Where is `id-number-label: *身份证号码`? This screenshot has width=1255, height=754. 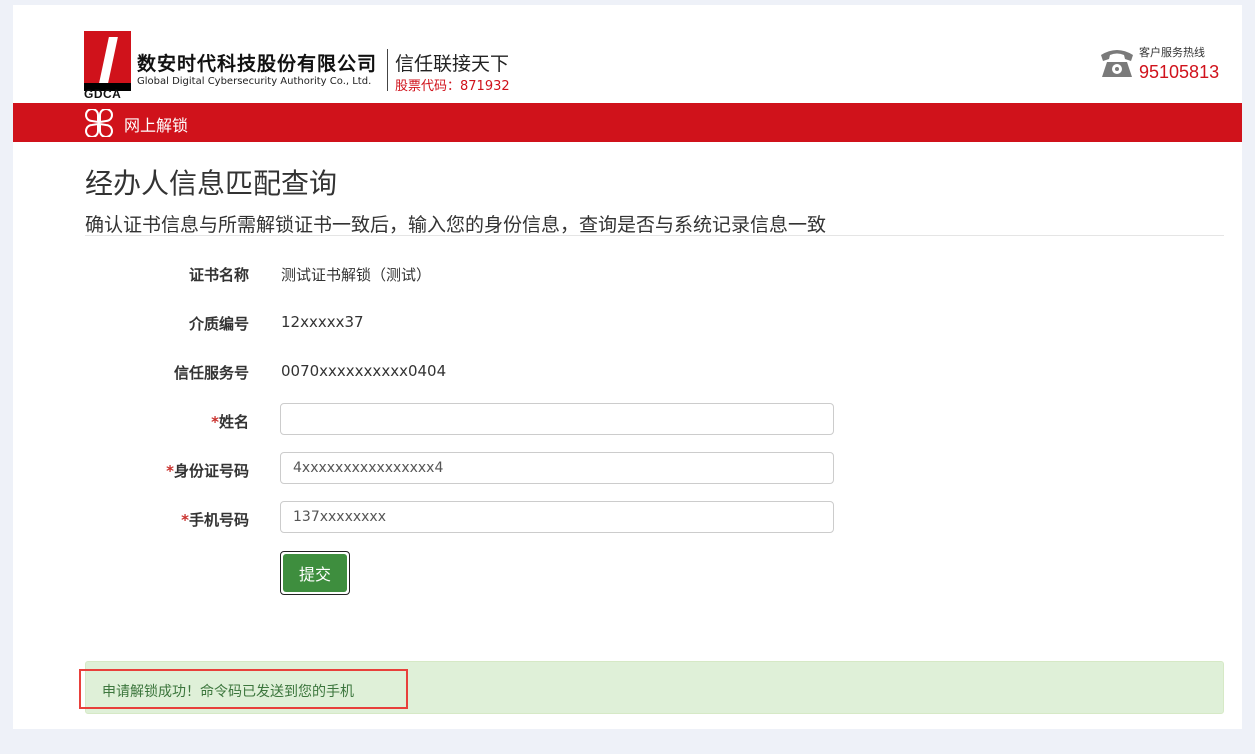 id-number-label: *身份证号码 is located at coordinates (181, 470).